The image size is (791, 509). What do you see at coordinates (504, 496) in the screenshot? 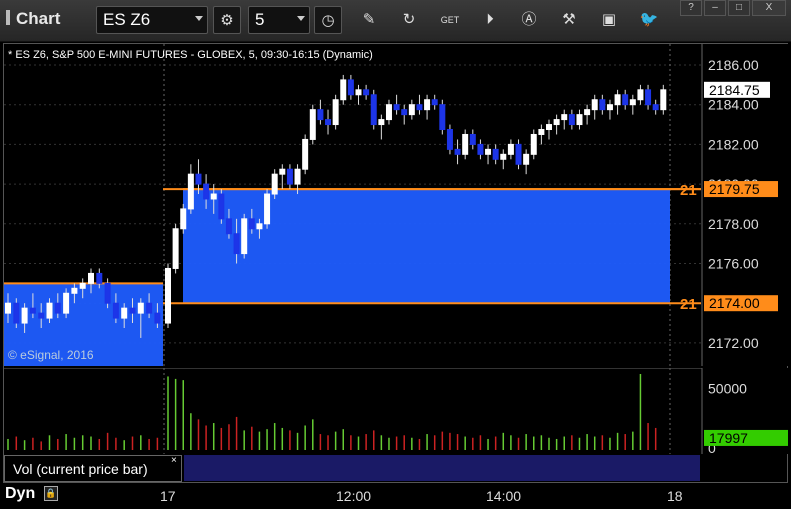
I see `time-label-1400: 14:00` at bounding box center [504, 496].